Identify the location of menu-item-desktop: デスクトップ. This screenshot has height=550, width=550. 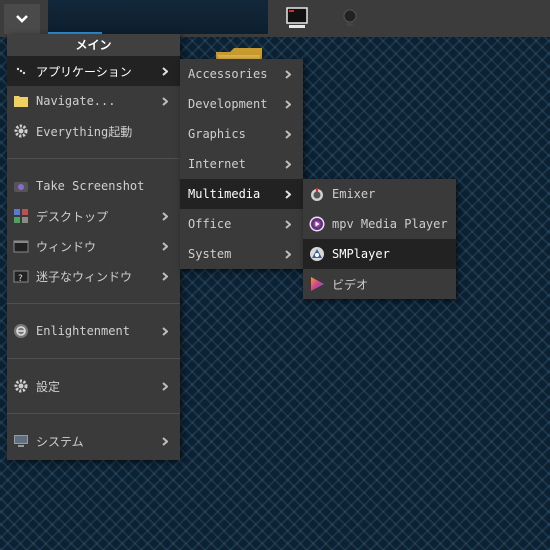
(93, 216).